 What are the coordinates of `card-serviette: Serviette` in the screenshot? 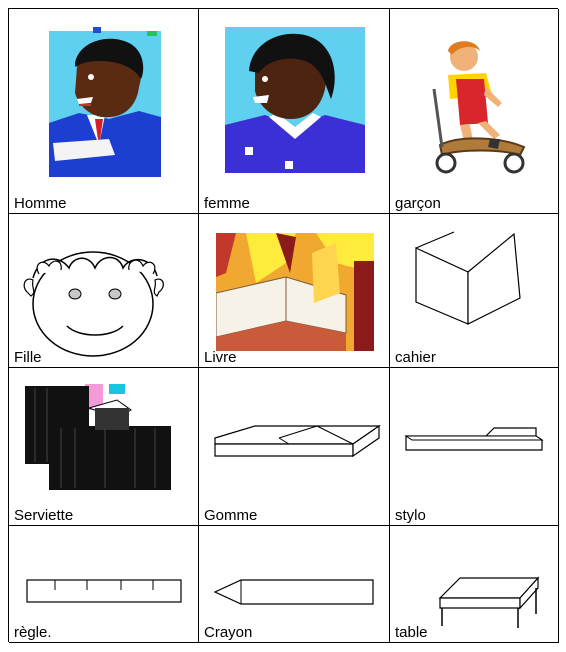 It's located at (104, 447).